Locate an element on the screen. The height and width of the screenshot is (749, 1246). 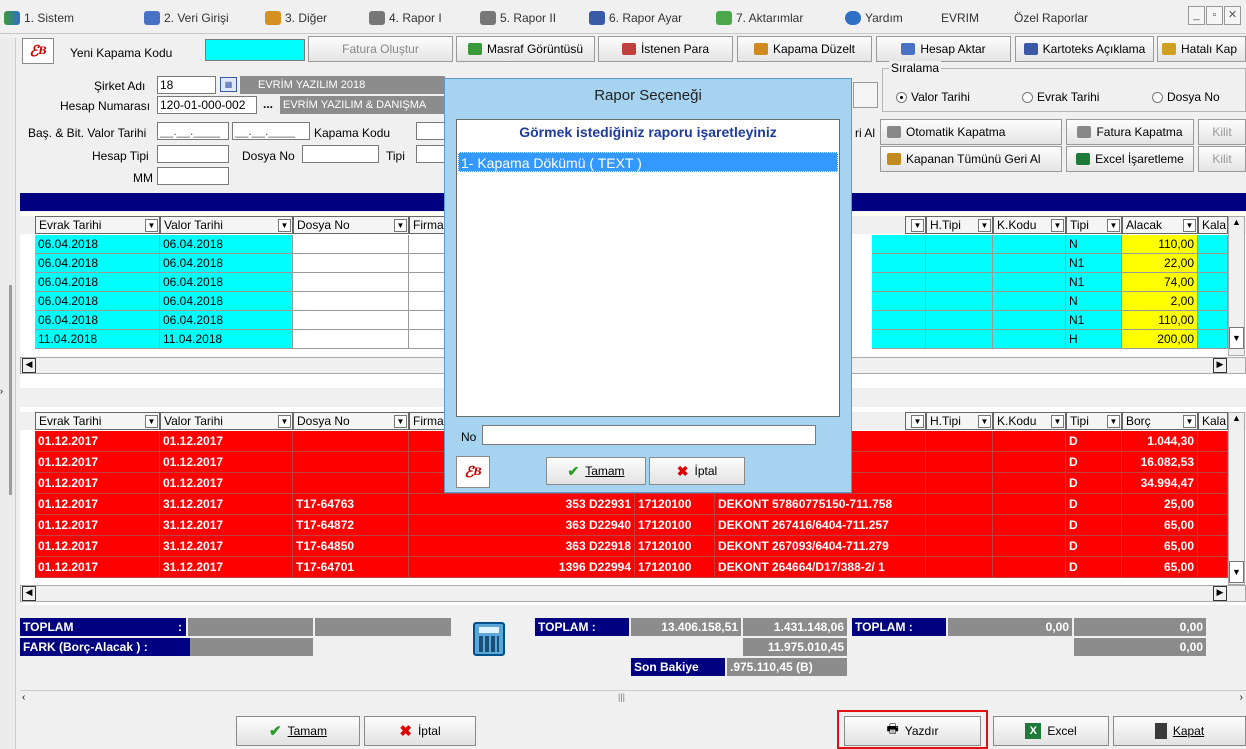
siralama-evrak-radio: Evrak Tarihi is located at coordinates (1060, 97).